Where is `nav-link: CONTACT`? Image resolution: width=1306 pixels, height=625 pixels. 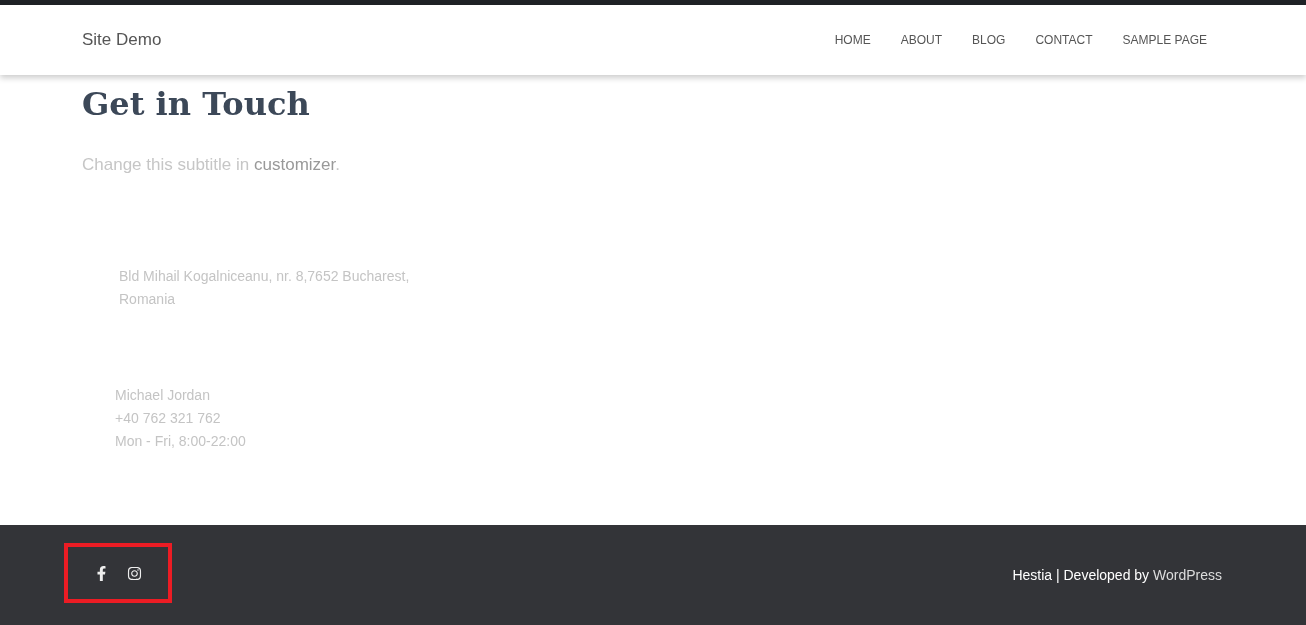
nav-link: CONTACT is located at coordinates (1064, 40).